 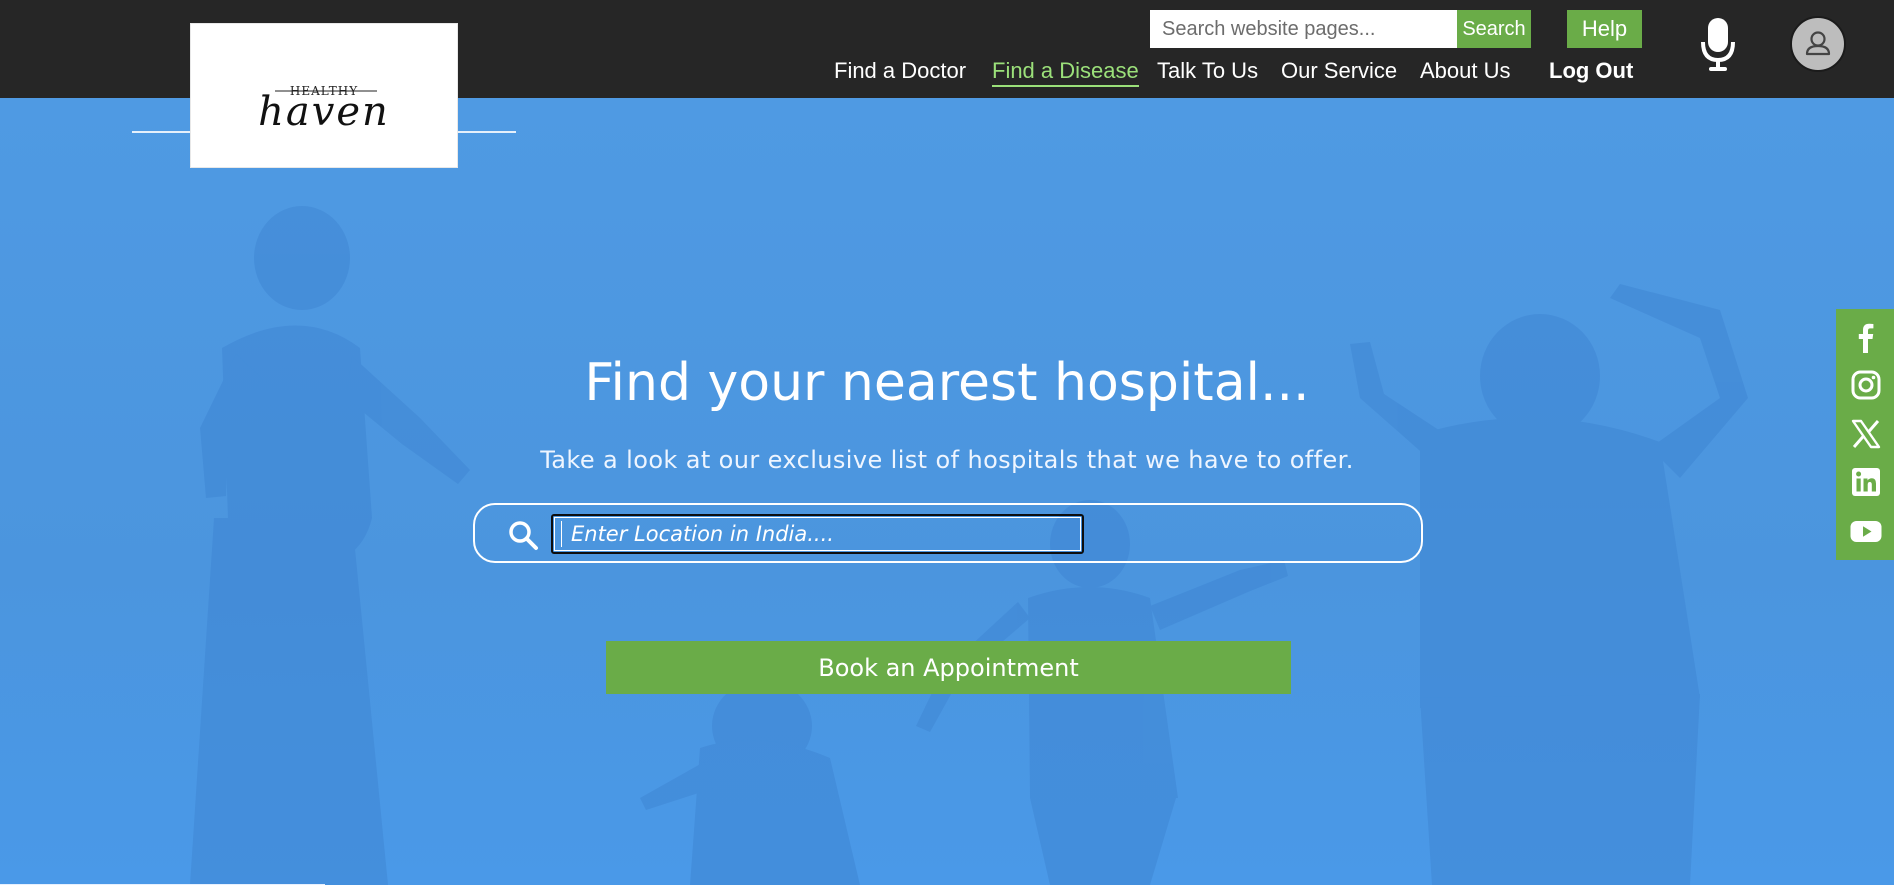 What do you see at coordinates (1604, 29) in the screenshot?
I see `help-button: Help` at bounding box center [1604, 29].